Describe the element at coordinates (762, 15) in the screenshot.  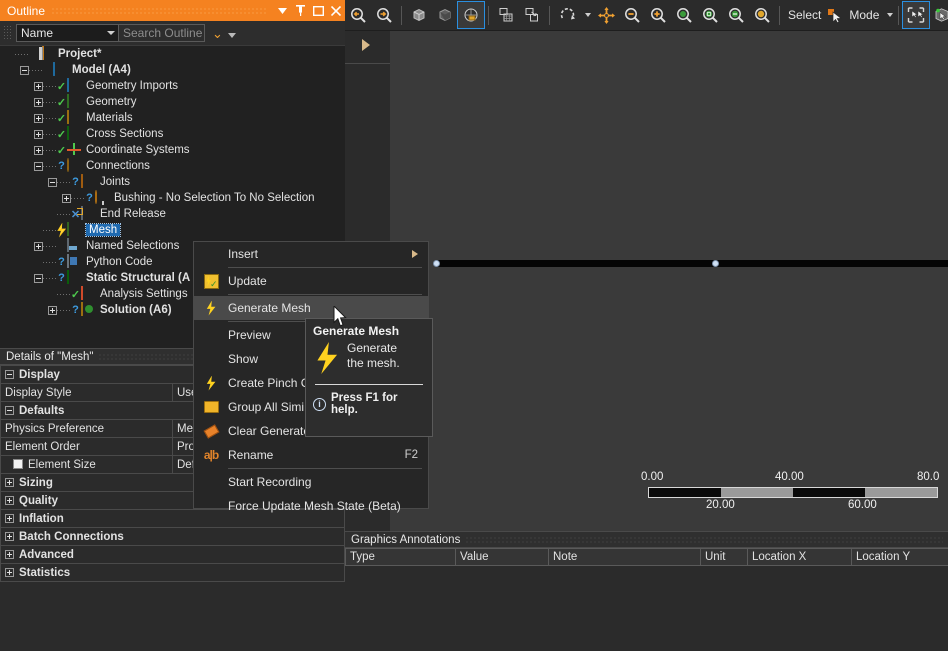
I see `zoom-region-icon` at that location.